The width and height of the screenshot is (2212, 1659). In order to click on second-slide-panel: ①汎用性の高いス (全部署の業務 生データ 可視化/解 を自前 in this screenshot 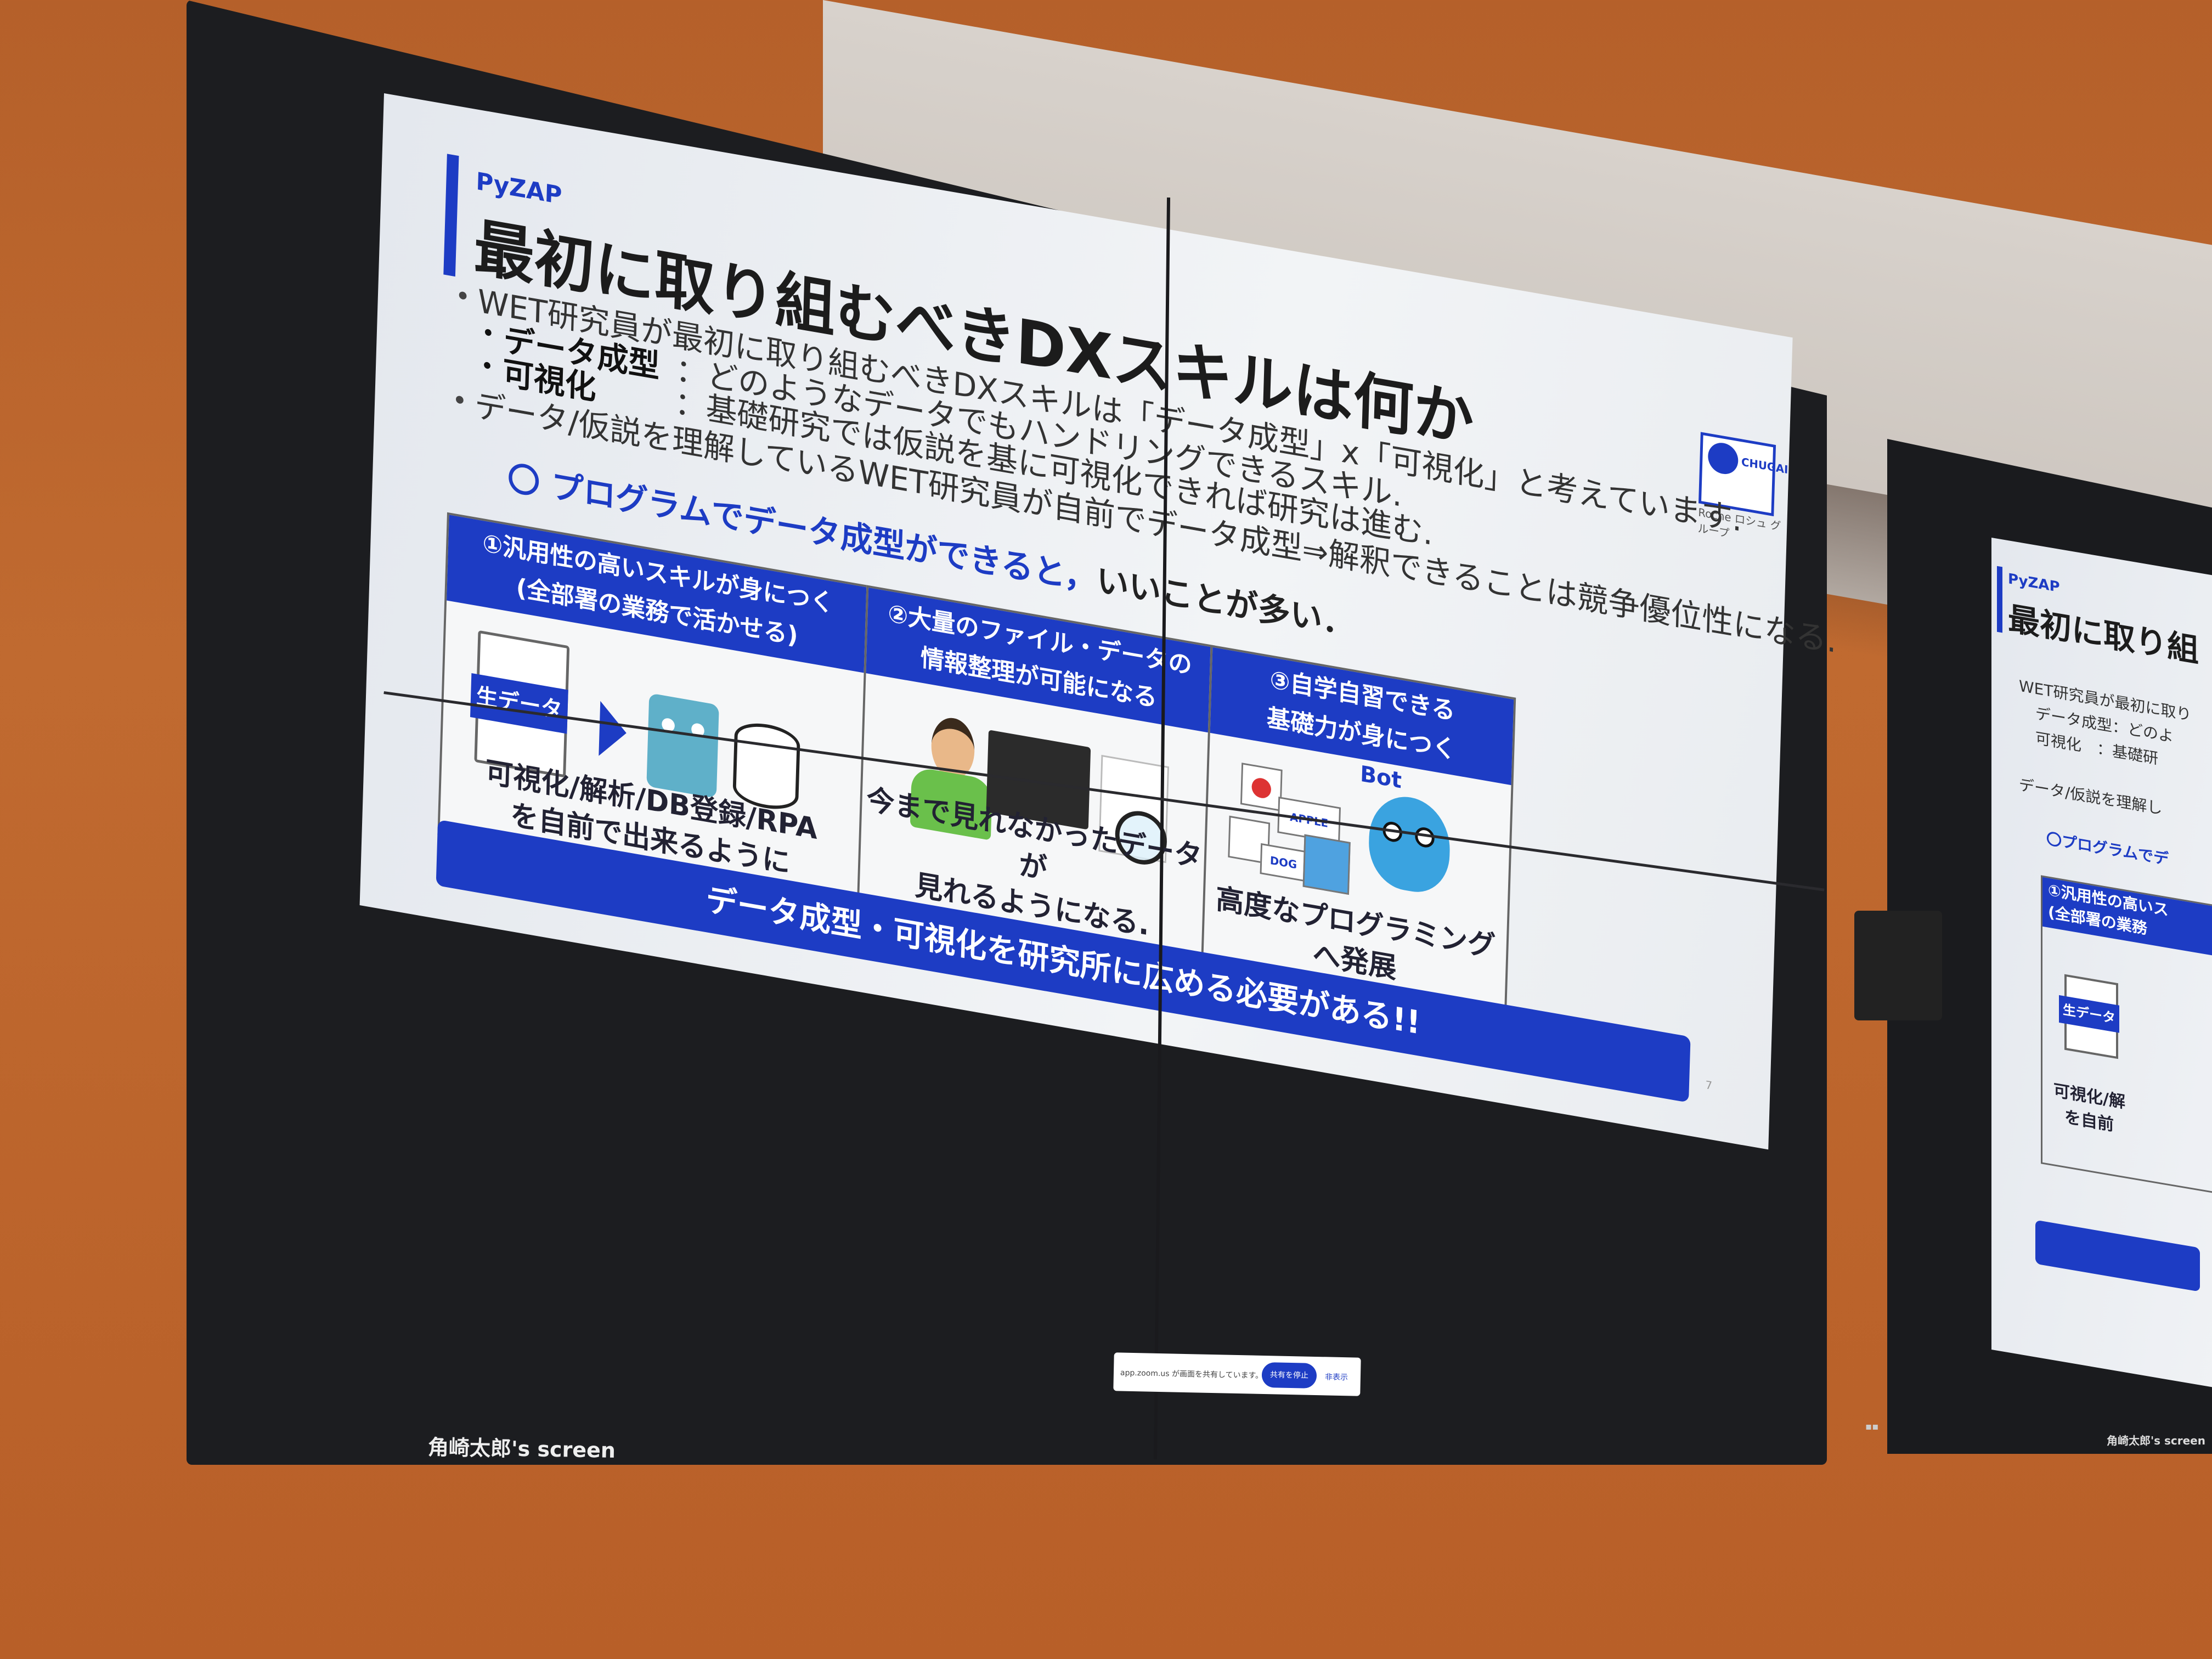, I will do `click(2126, 1035)`.